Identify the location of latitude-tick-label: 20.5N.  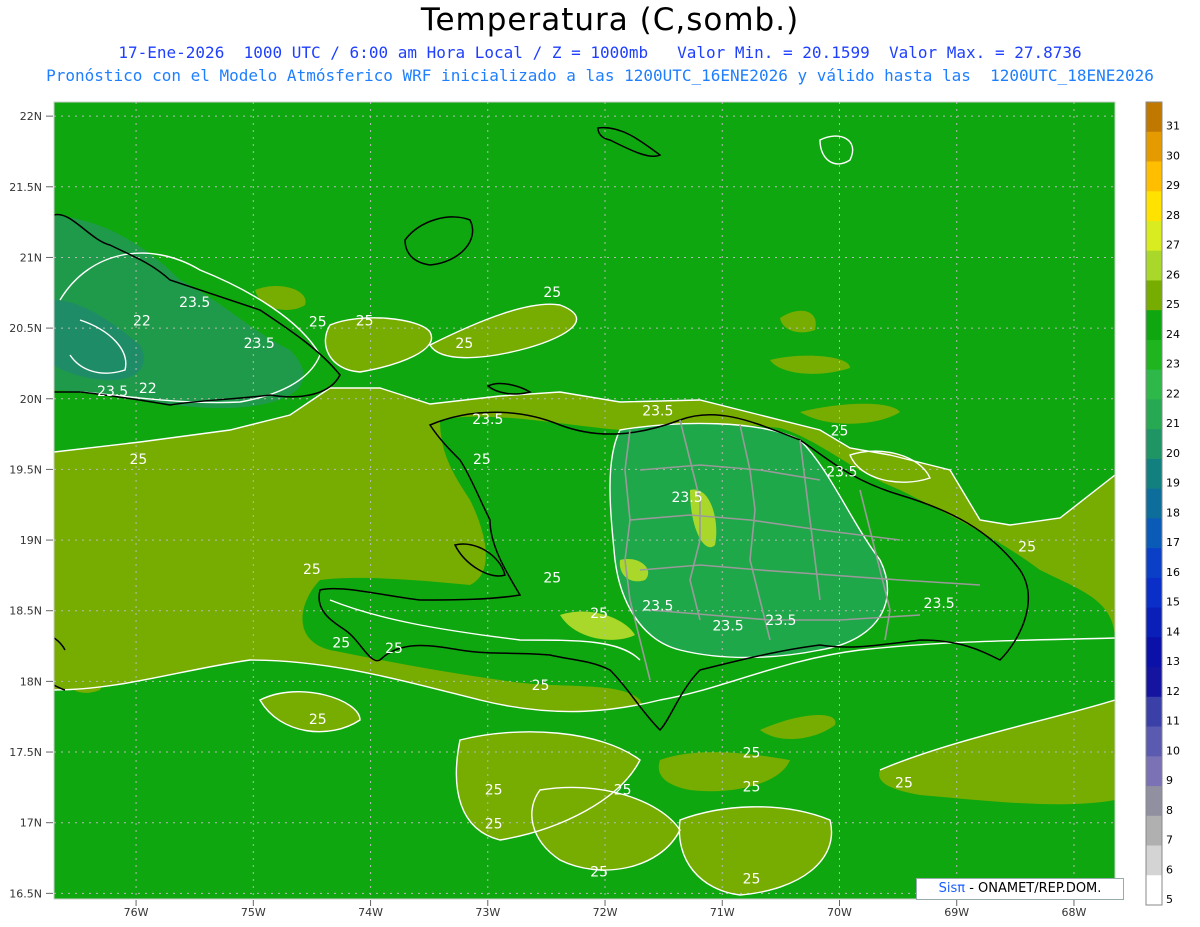
(25, 328).